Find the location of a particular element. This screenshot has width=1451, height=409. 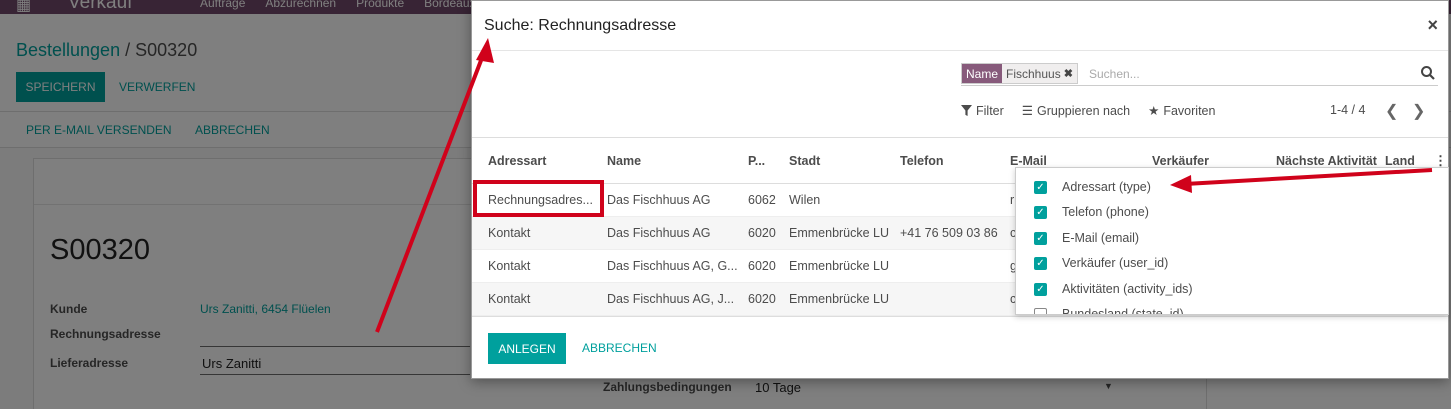

optional-column-salesperson: ✓ Verkäufer (user_id) is located at coordinates (1101, 263).